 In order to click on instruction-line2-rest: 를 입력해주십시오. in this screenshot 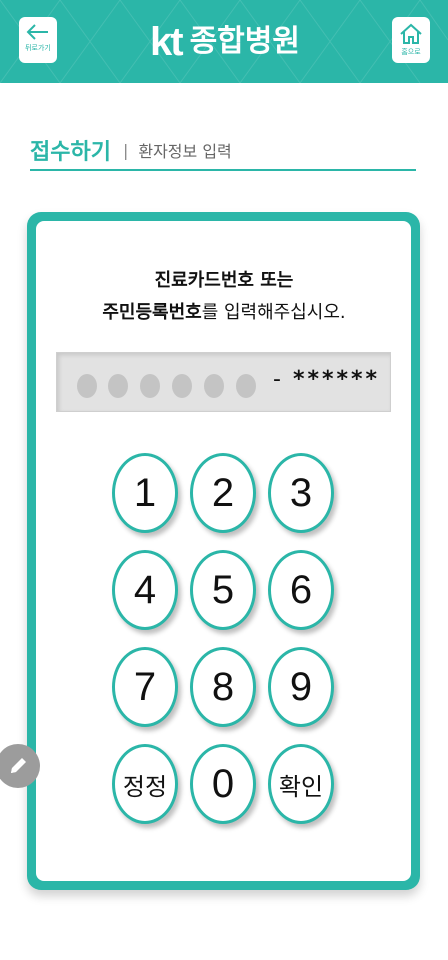, I will do `click(273, 312)`.